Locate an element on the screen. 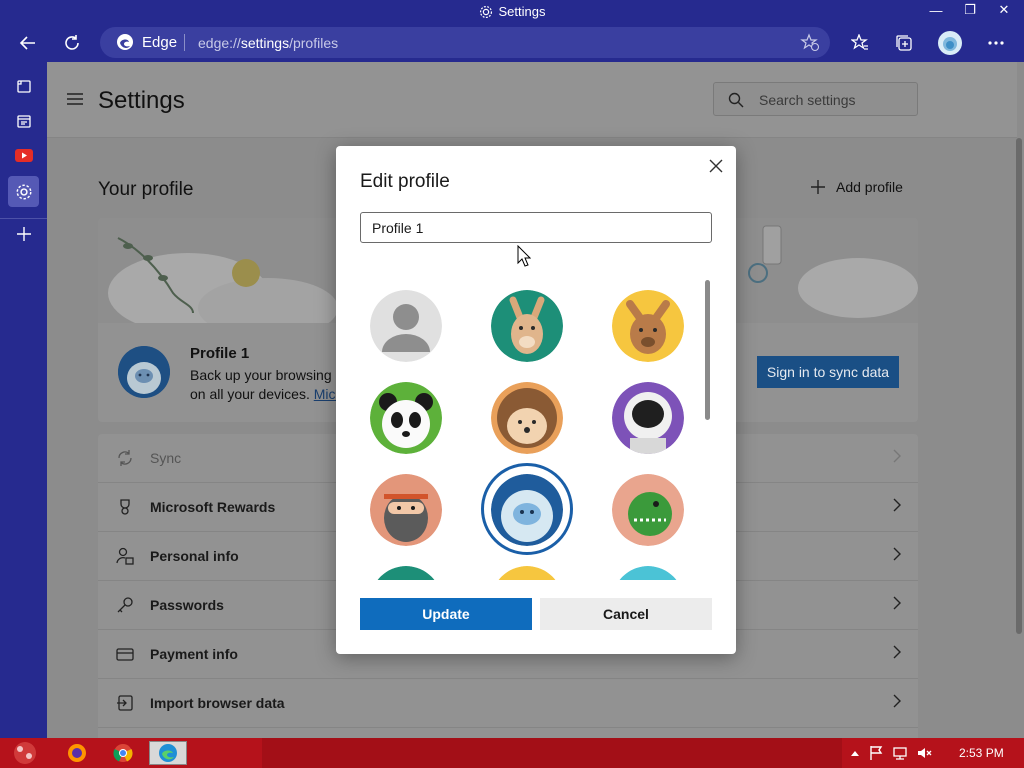 The height and width of the screenshot is (768, 1024). more-options-icon is located at coordinates (996, 43).